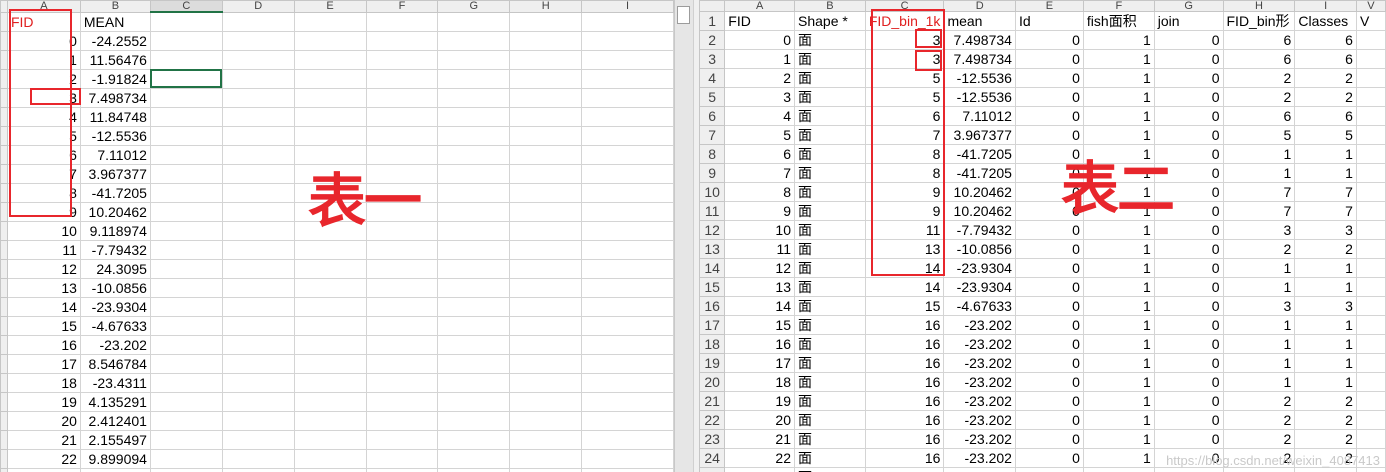 Image resolution: width=1386 pixels, height=472 pixels. What do you see at coordinates (115, 211) in the screenshot?
I see `mean-cell: 10.20462` at bounding box center [115, 211].